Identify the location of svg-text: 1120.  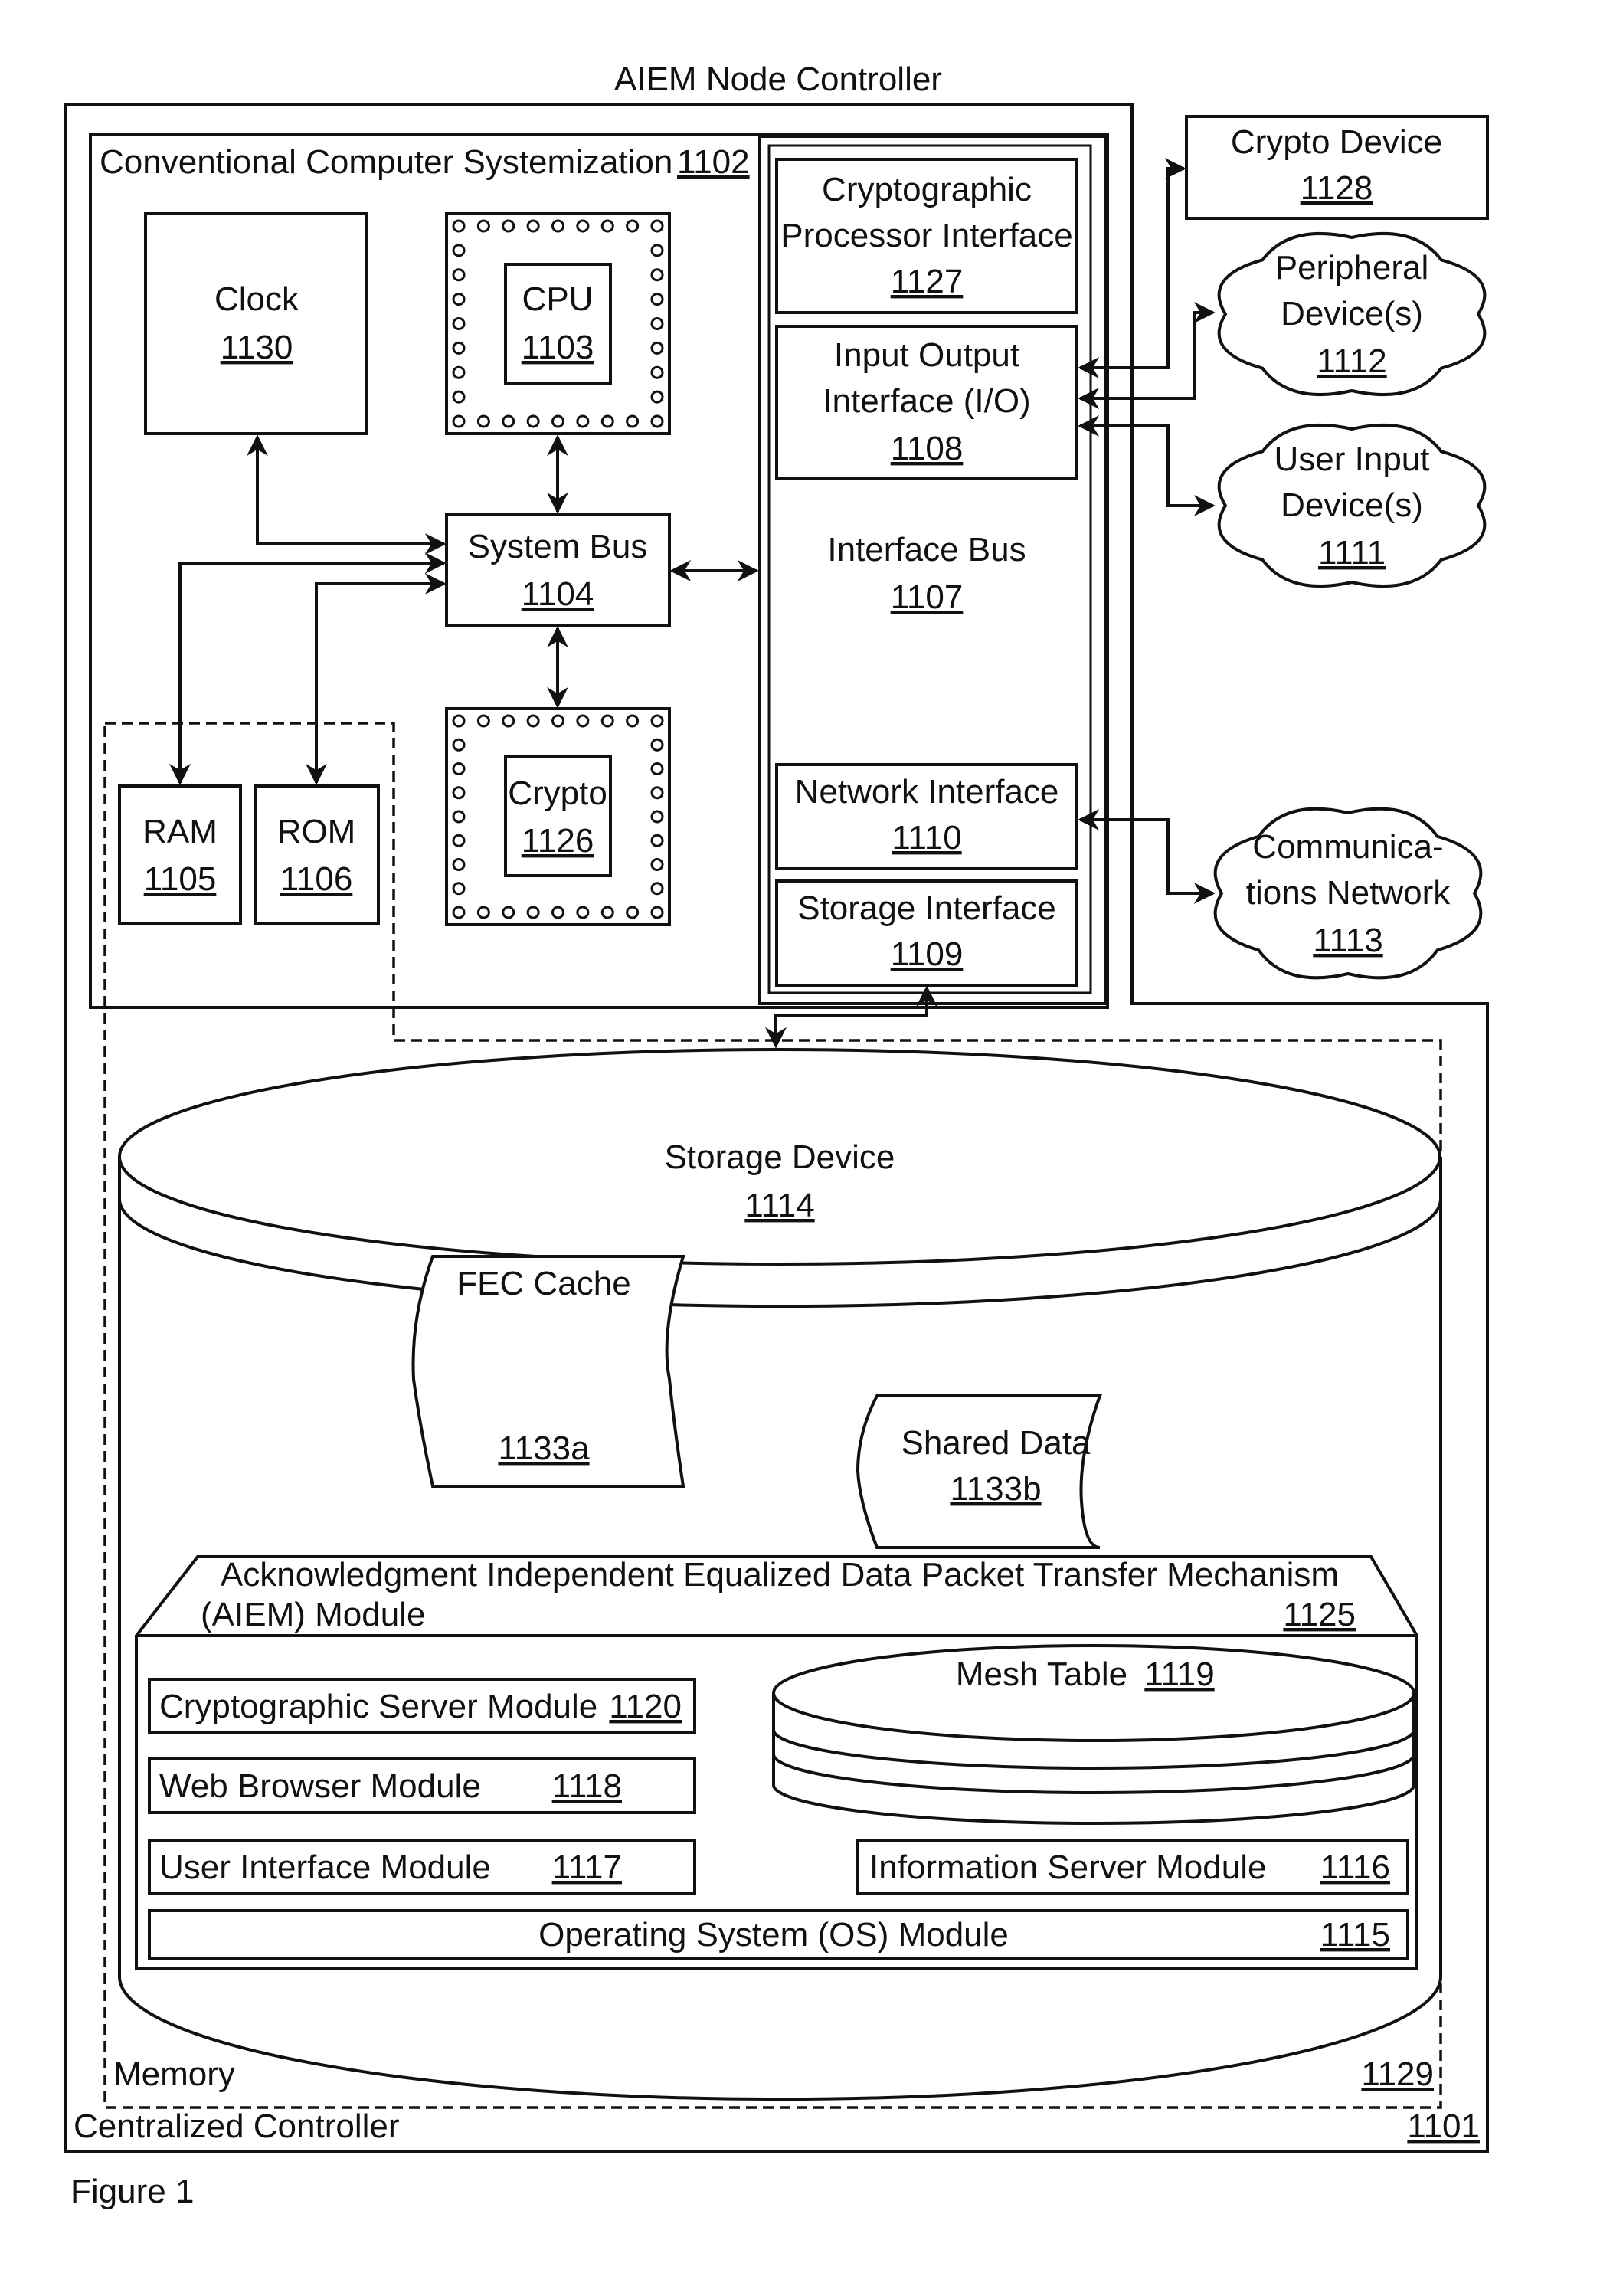
(645, 1706).